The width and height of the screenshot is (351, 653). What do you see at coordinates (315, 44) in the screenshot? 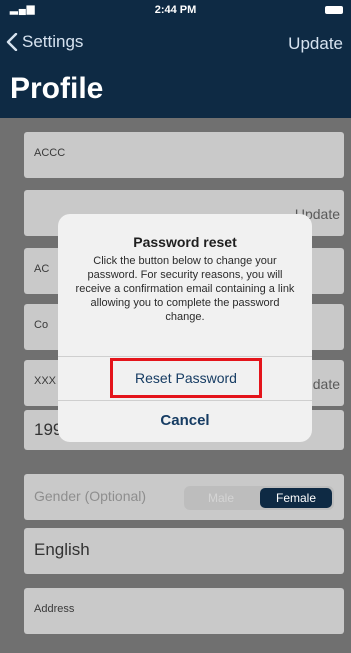
I see `update-button: Update` at bounding box center [315, 44].